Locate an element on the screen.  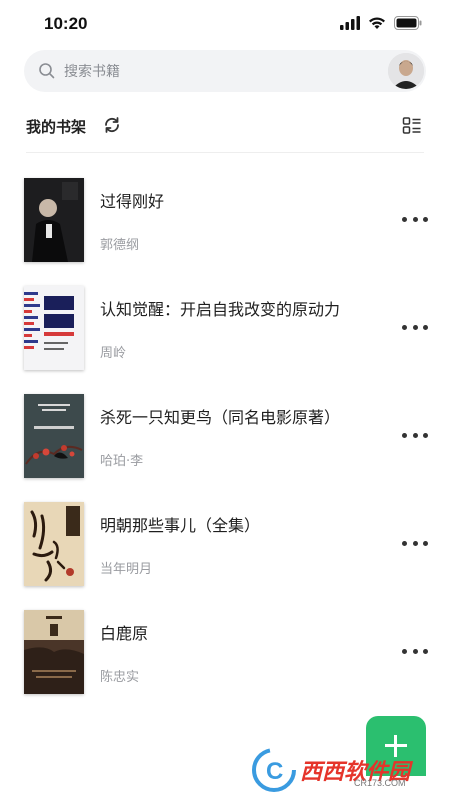
user-avatar-icon is located at coordinates (406, 71).